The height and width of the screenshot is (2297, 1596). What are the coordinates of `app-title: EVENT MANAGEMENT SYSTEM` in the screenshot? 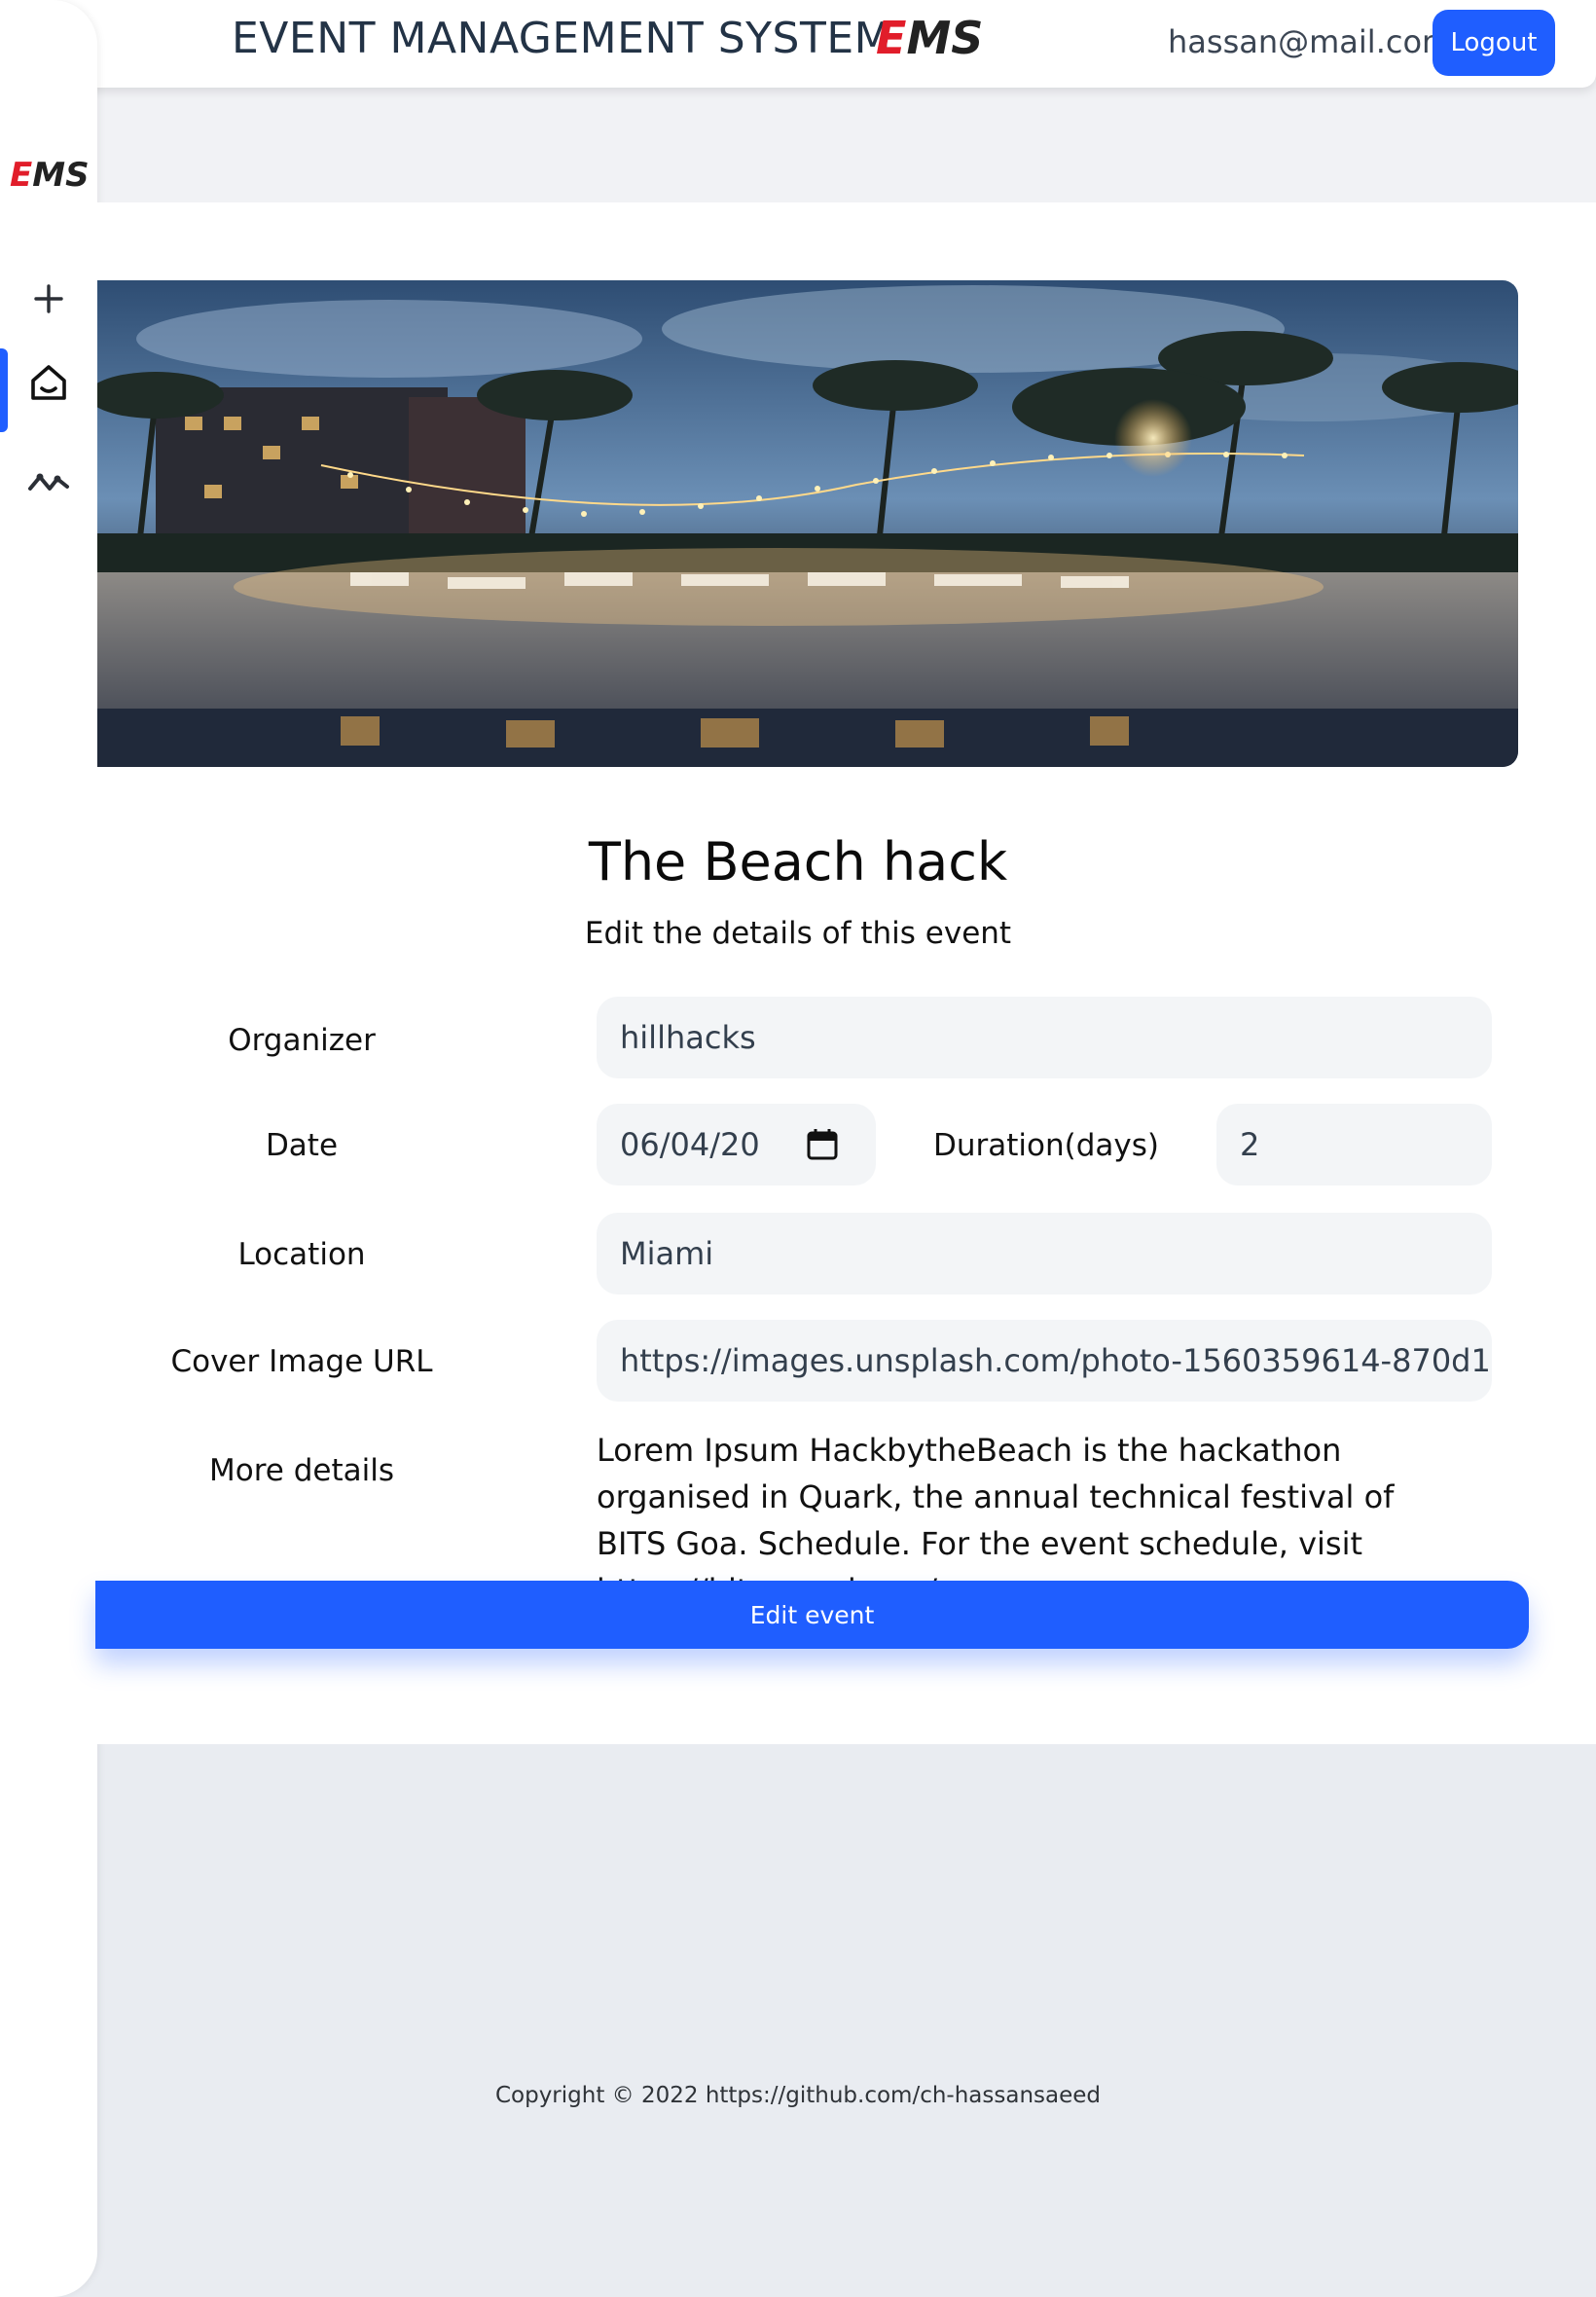 It's located at (562, 38).